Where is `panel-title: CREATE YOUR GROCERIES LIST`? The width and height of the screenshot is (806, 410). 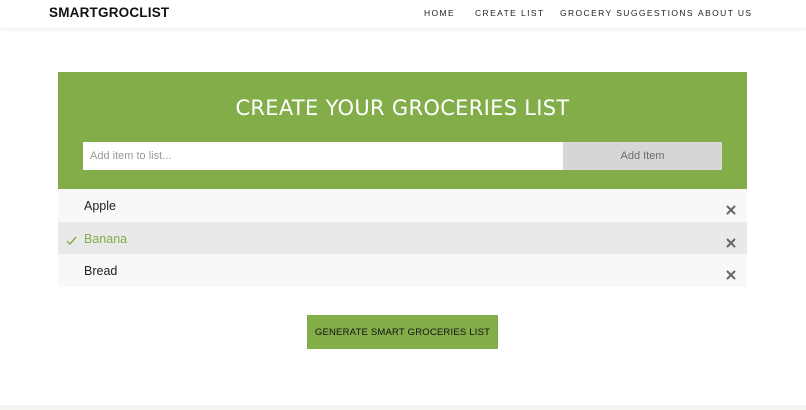 panel-title: CREATE YOUR GROCERIES LIST is located at coordinates (402, 108).